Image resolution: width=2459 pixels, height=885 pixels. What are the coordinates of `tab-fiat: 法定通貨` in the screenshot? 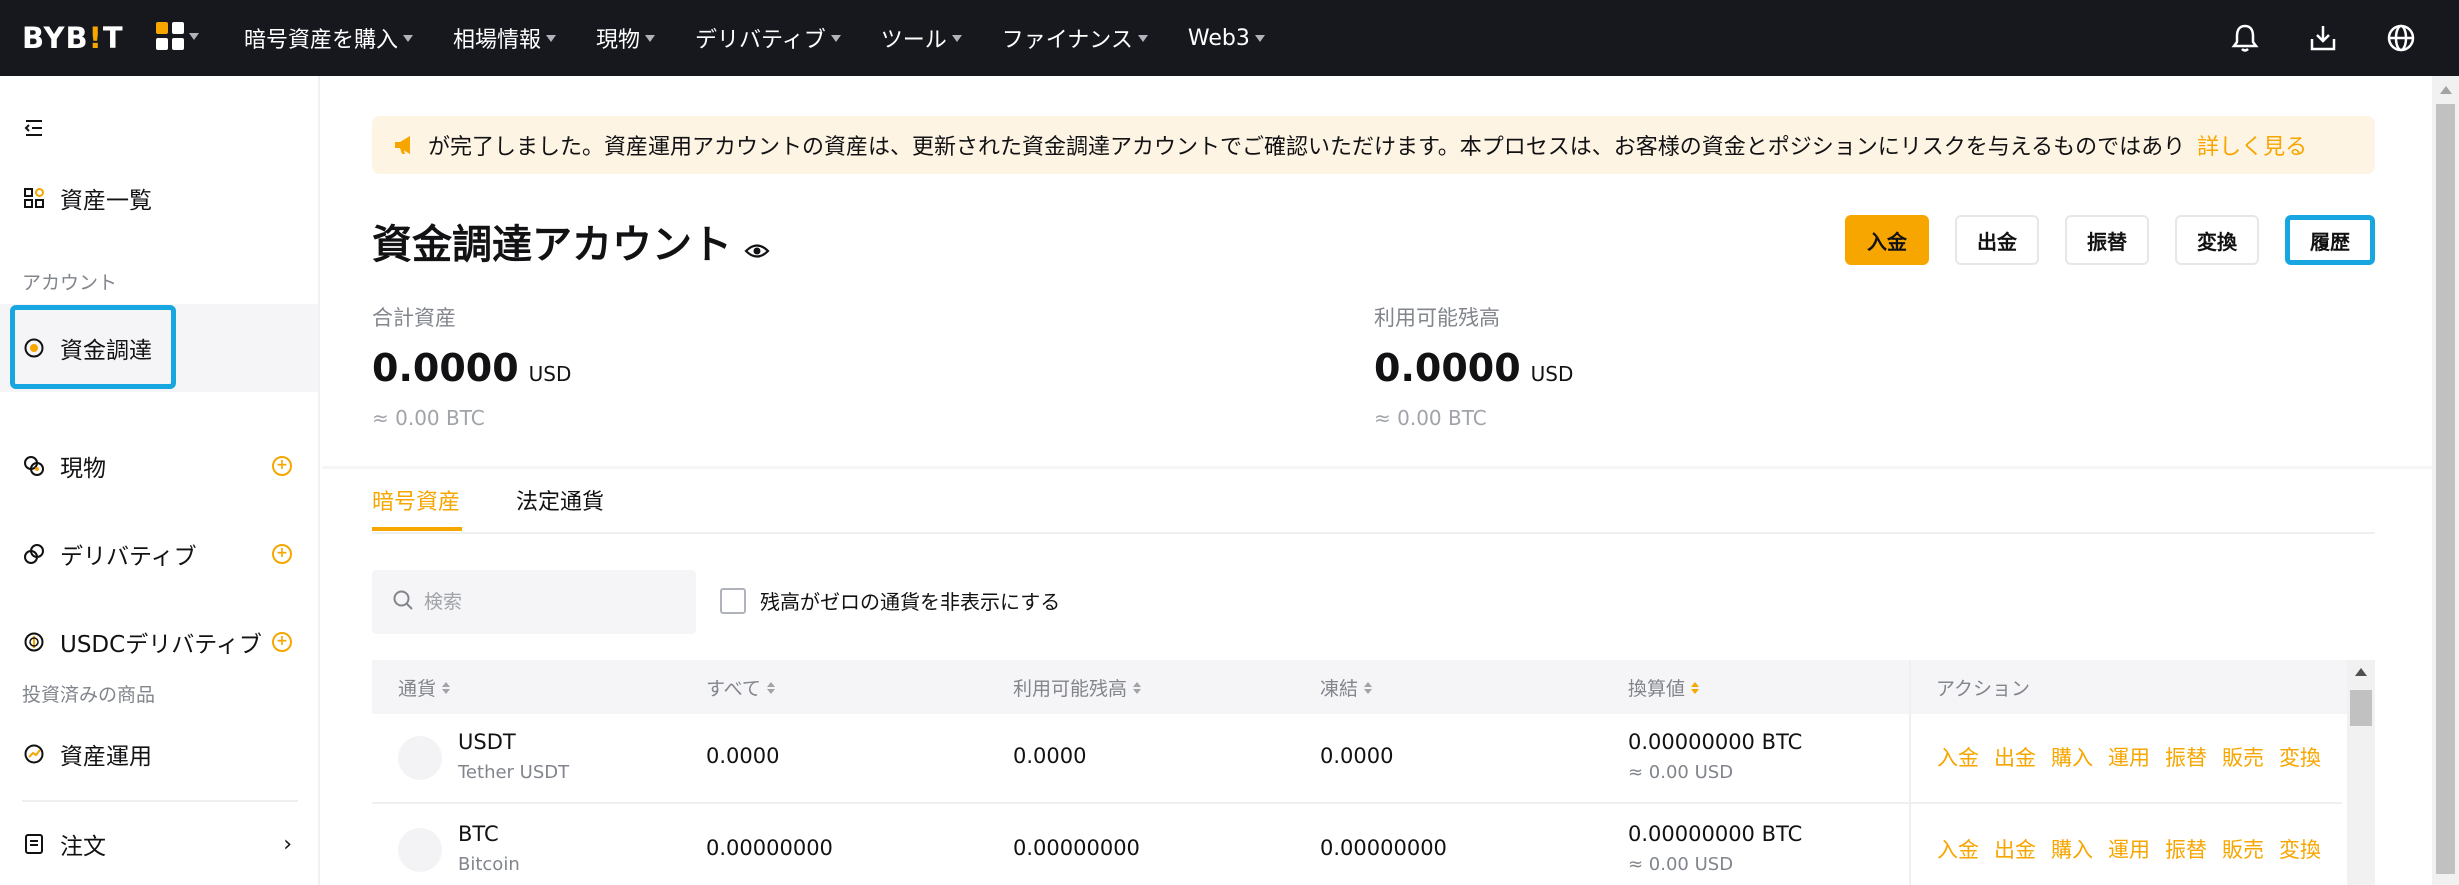 It's located at (560, 500).